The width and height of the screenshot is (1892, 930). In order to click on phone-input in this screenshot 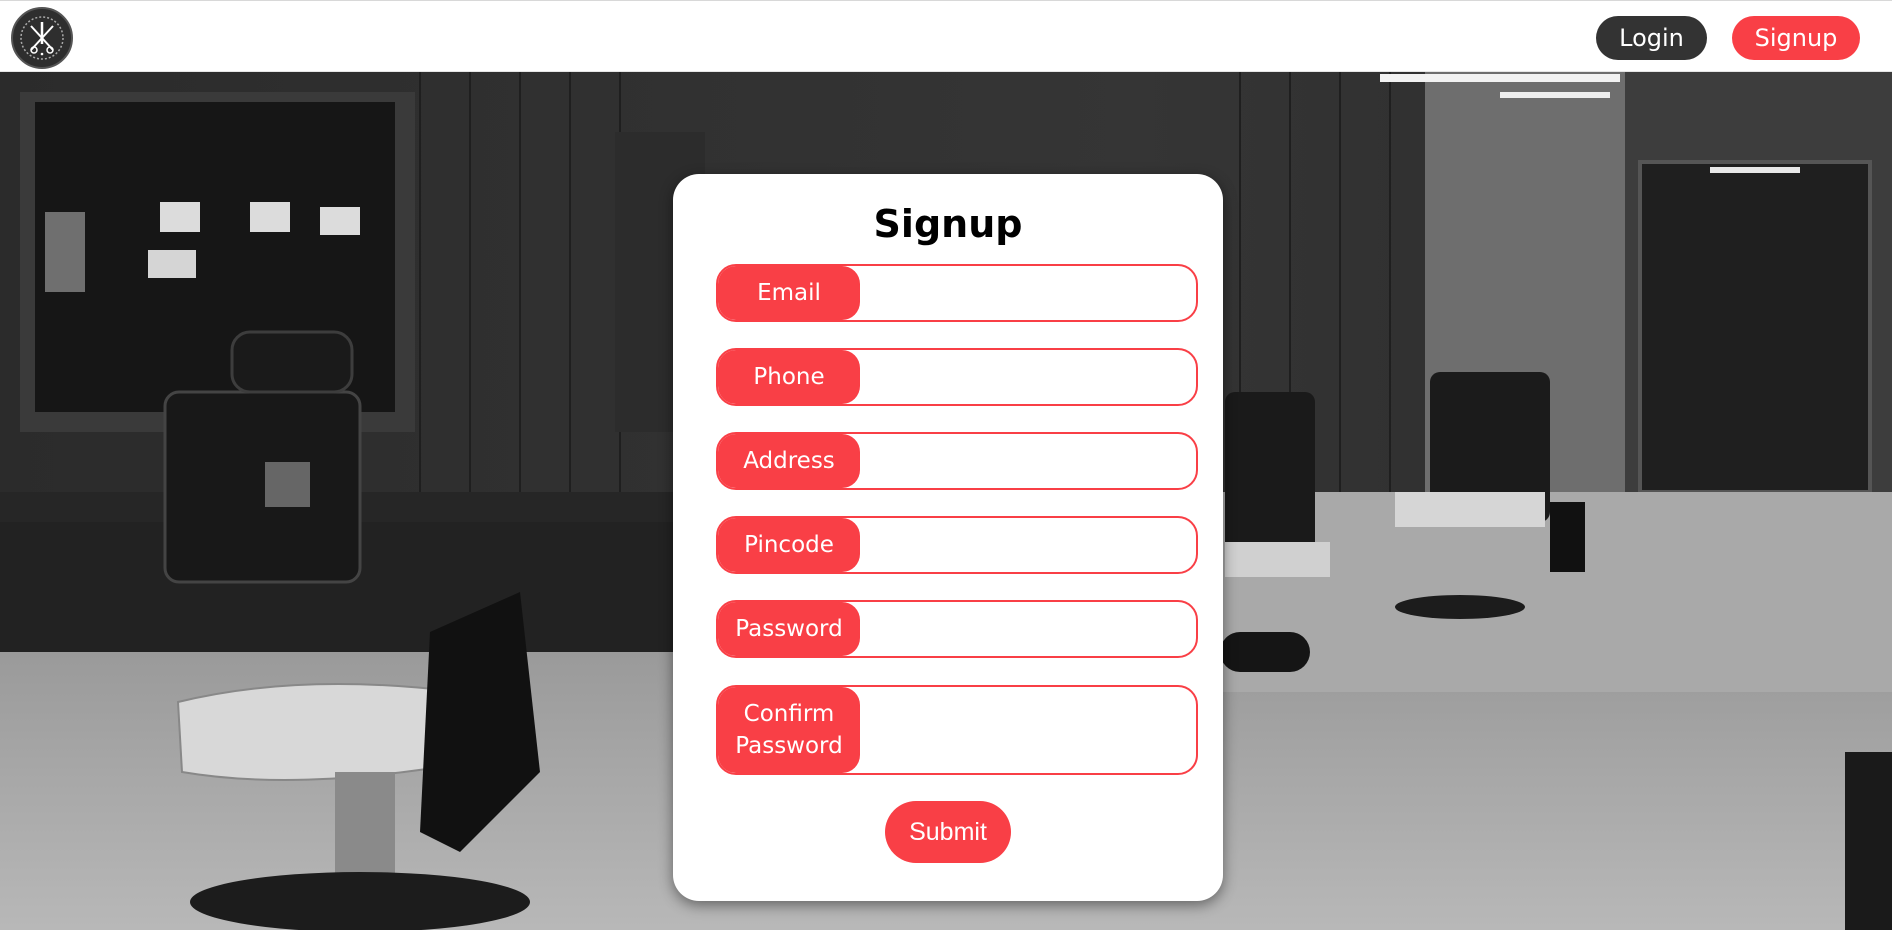, I will do `click(1028, 377)`.